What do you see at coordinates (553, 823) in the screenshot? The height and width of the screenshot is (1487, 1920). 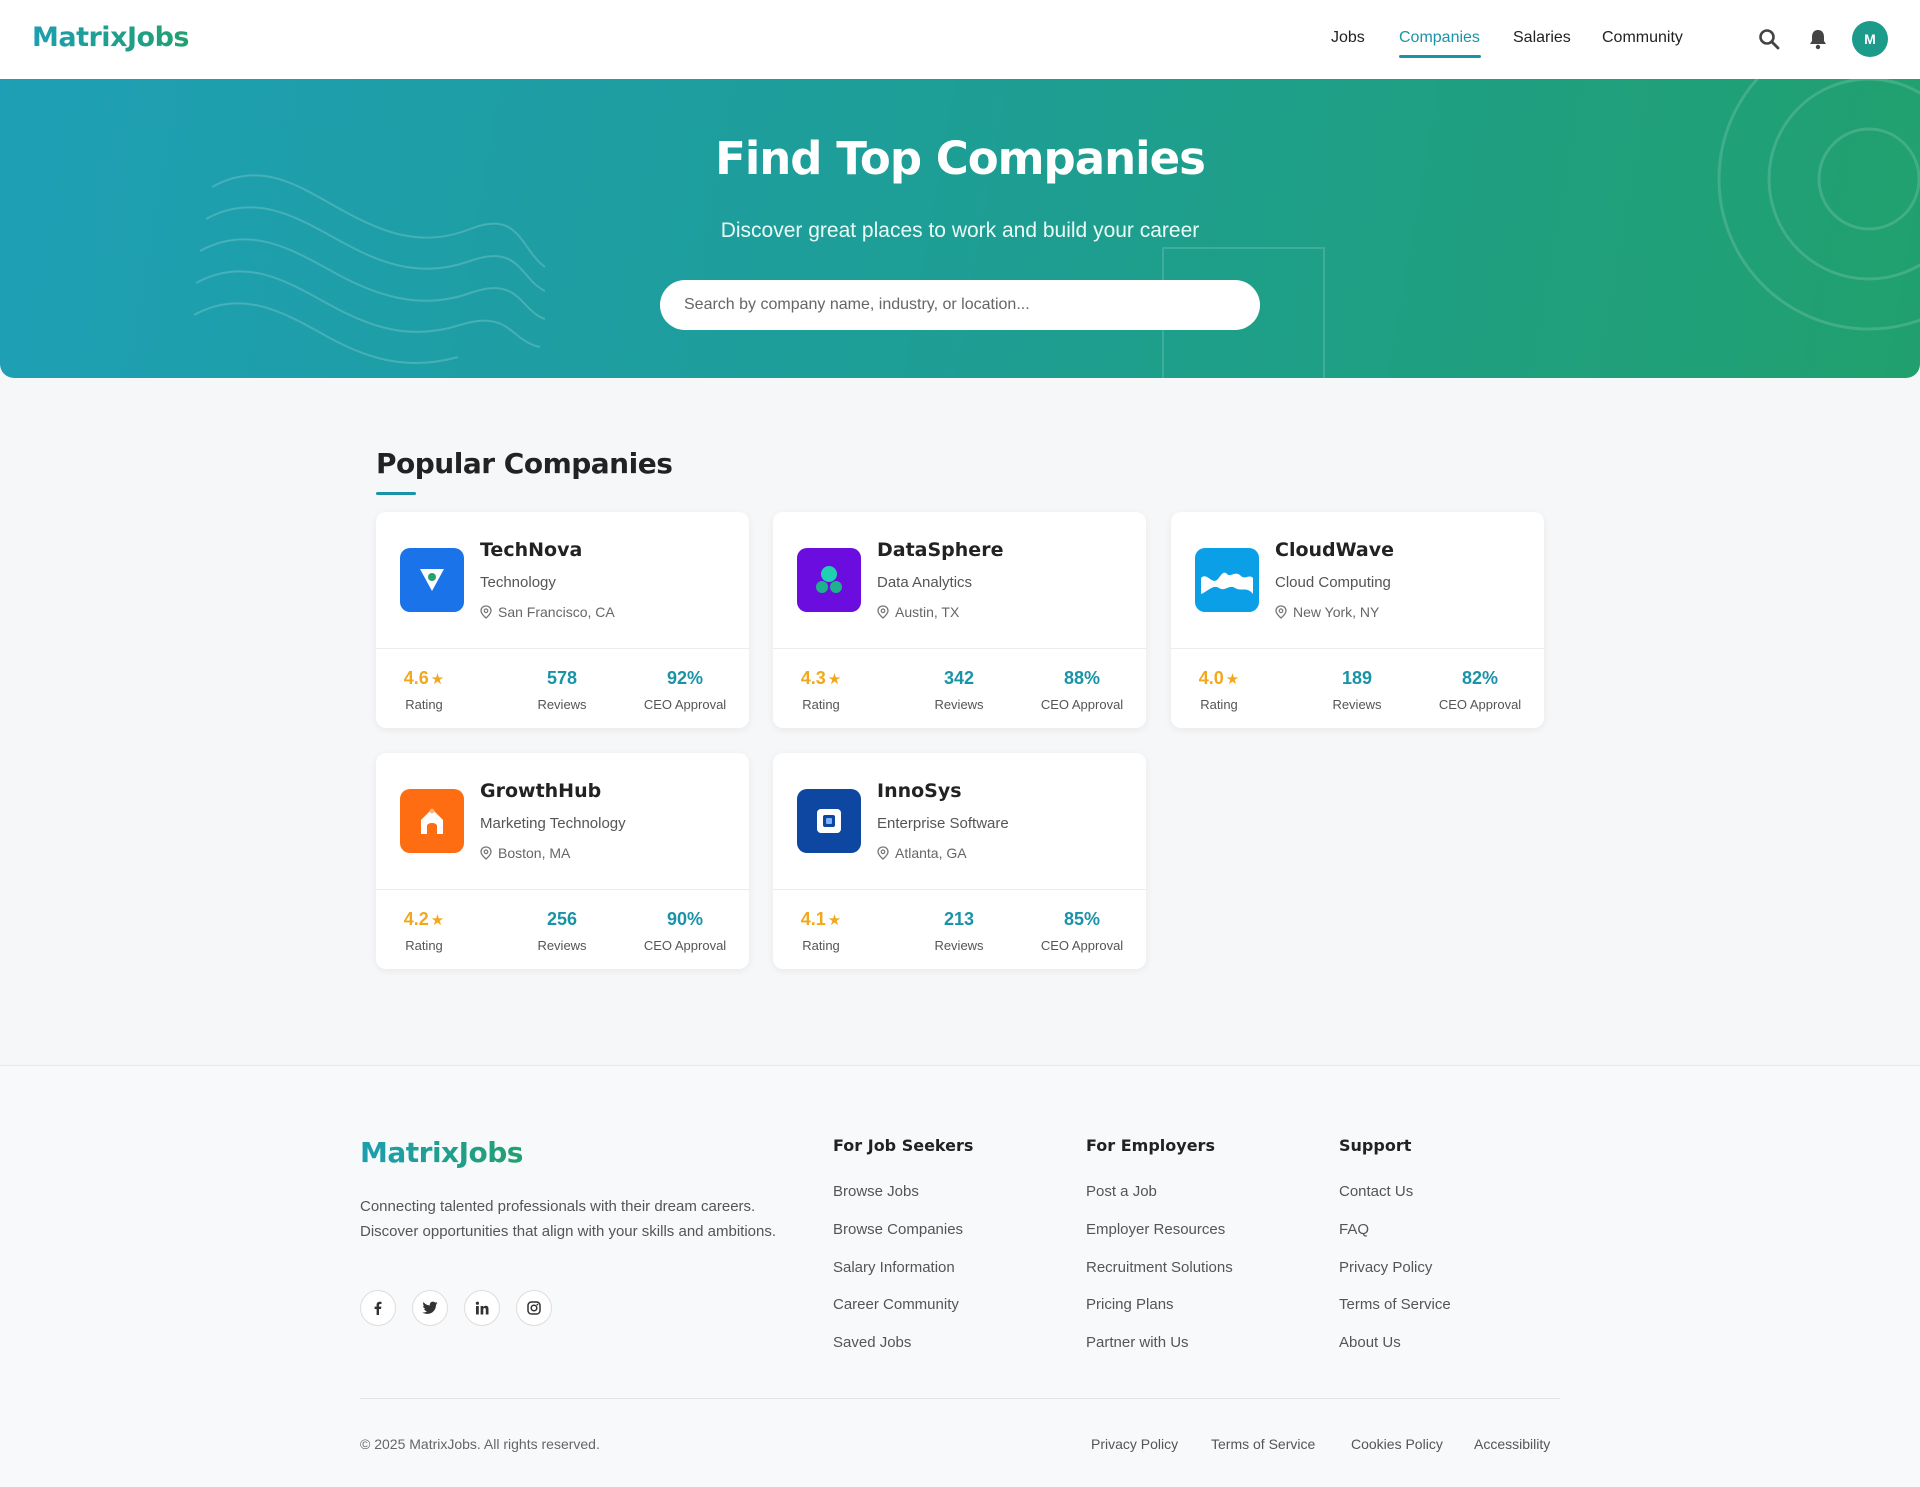 I see `company-industry: Marketing Technology` at bounding box center [553, 823].